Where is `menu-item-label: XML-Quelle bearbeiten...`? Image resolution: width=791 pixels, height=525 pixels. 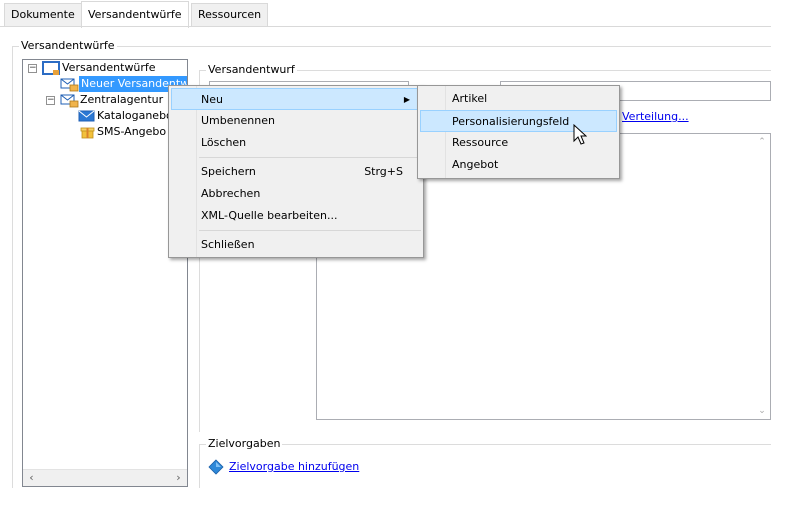
menu-item-label: XML-Quelle bearbeiten... is located at coordinates (269, 215).